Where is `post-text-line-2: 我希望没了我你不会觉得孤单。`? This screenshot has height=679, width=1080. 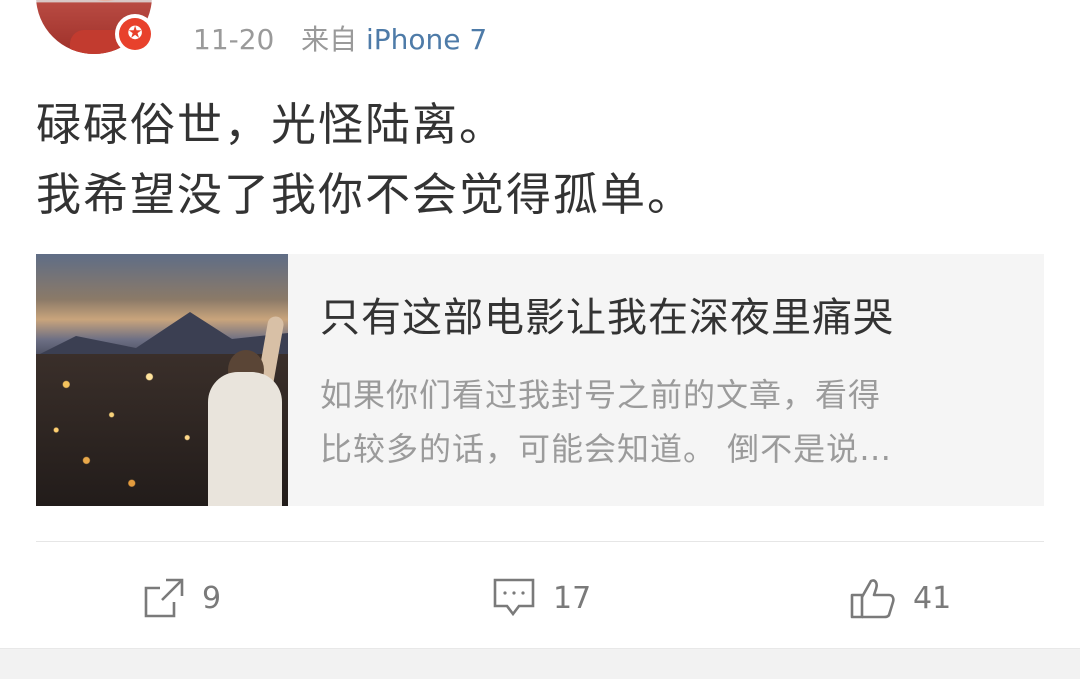 post-text-line-2: 我希望没了我你不会觉得孤单。 is located at coordinates (365, 194).